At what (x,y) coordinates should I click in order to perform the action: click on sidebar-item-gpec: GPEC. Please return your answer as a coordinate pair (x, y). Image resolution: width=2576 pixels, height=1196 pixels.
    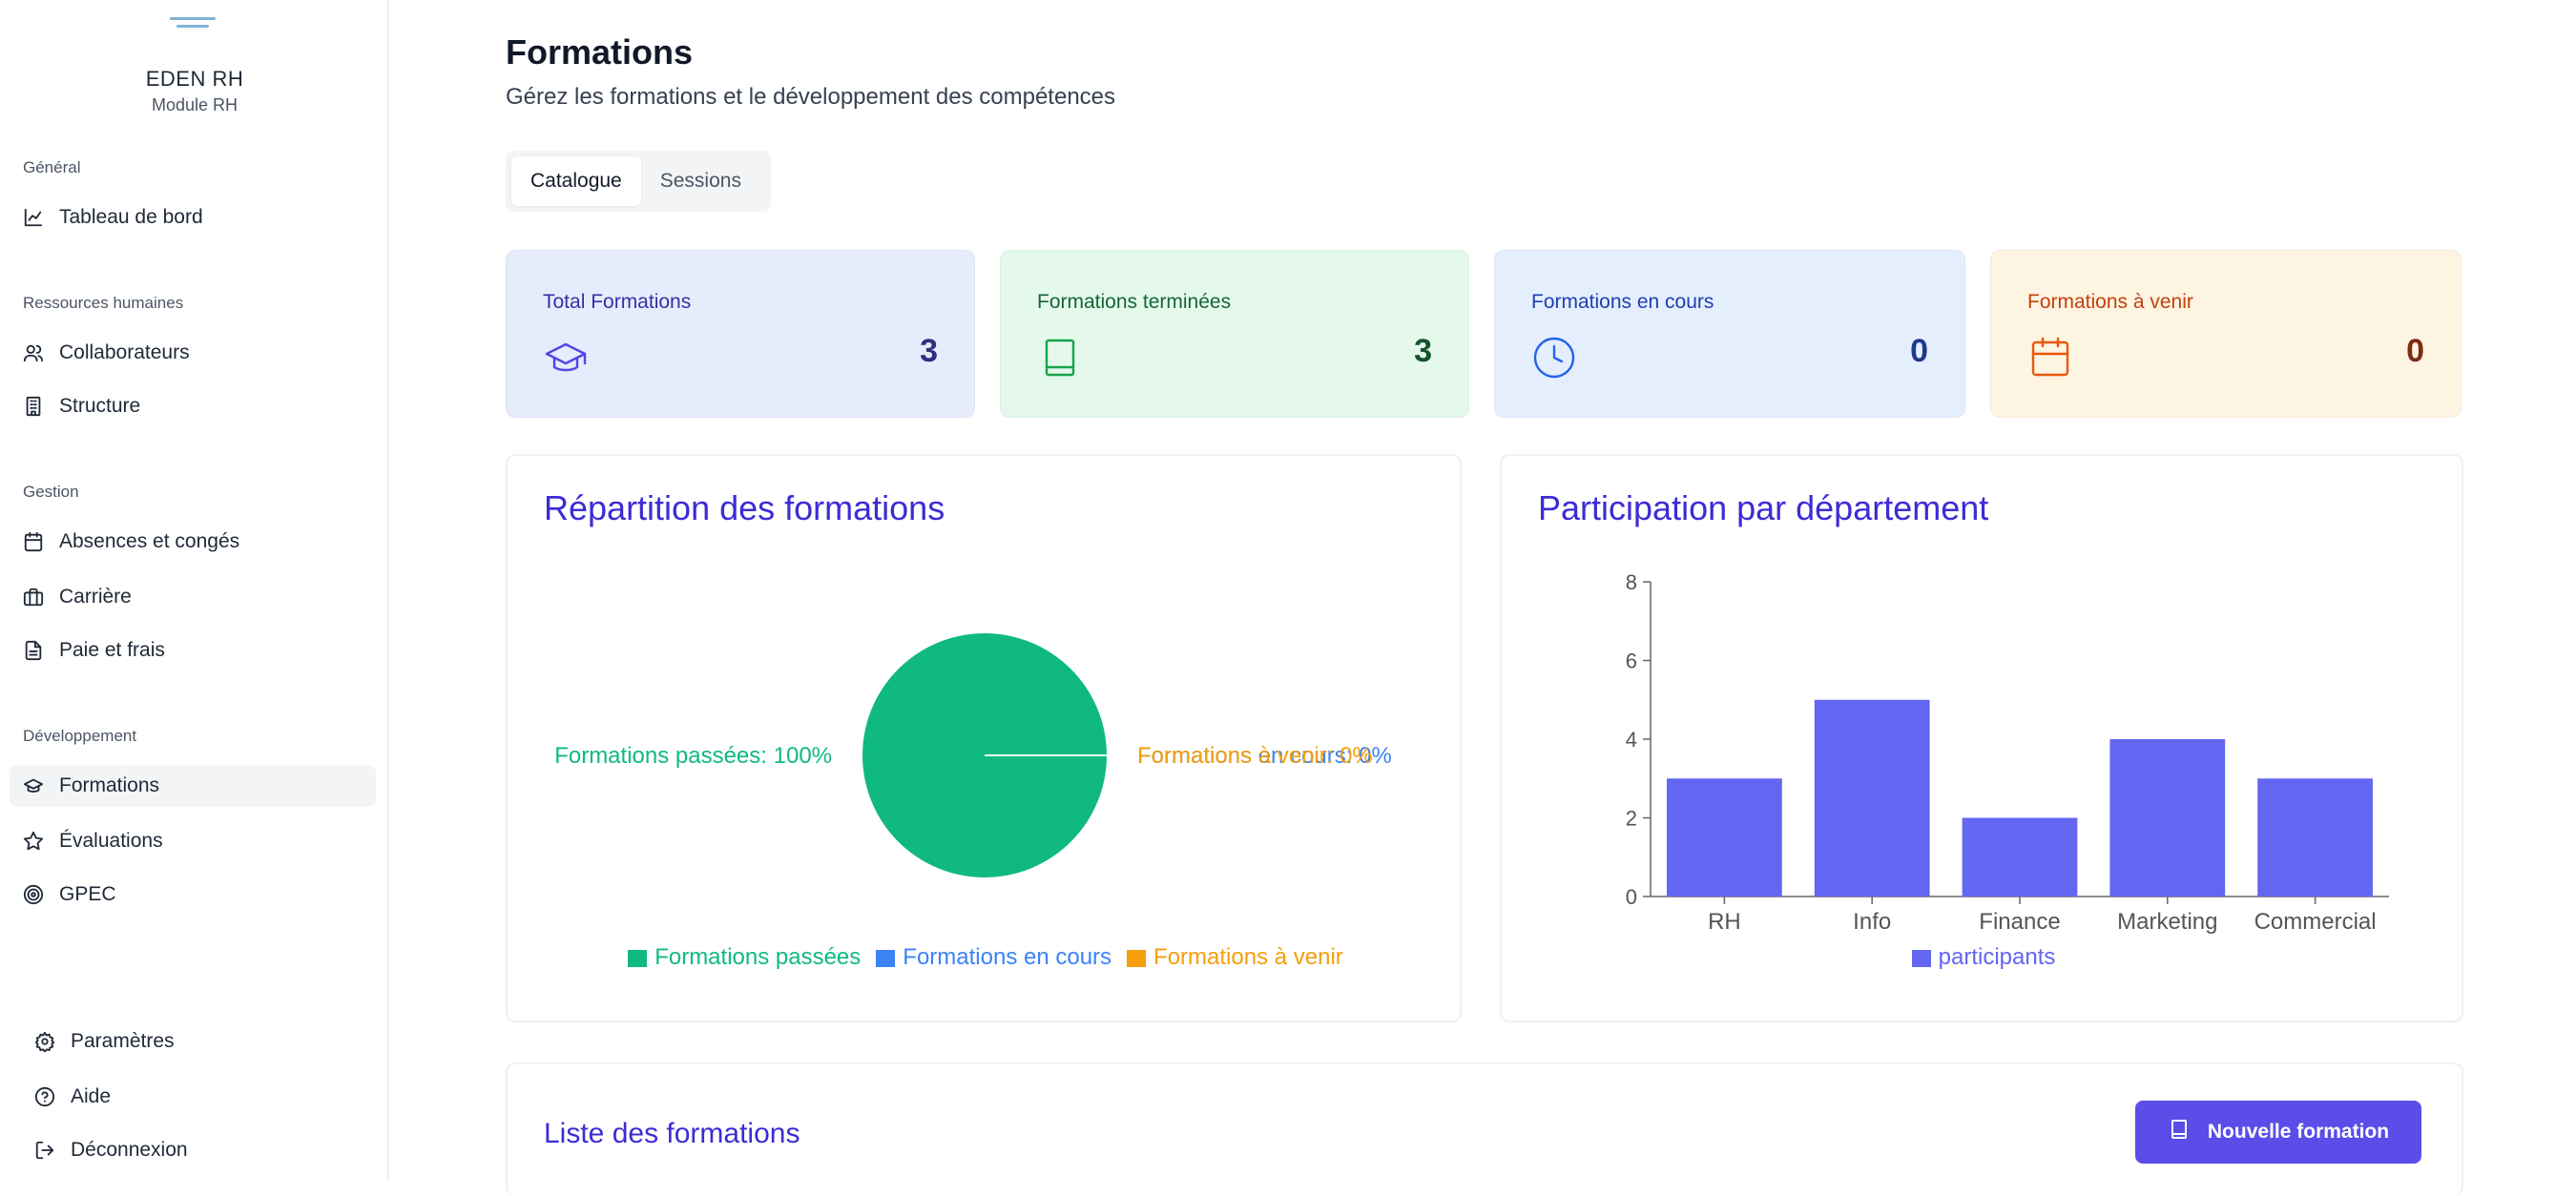
    Looking at the image, I should click on (69, 895).